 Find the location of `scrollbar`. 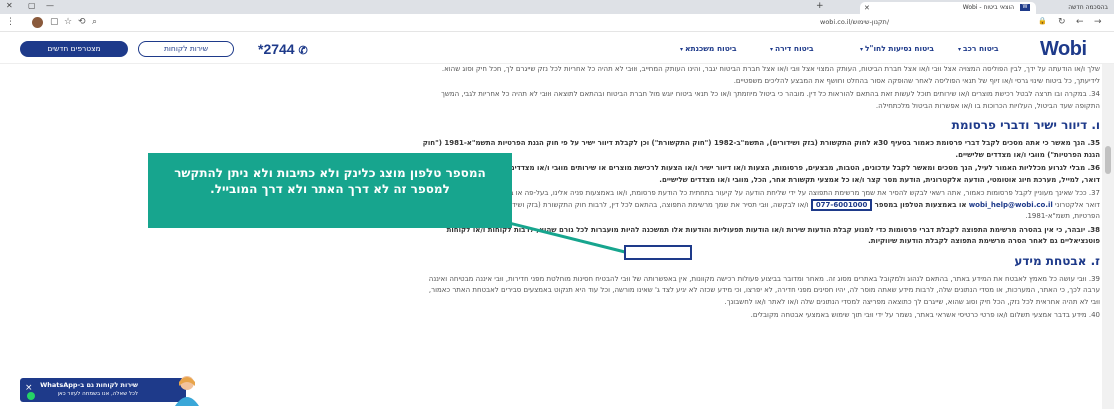

scrollbar is located at coordinates (1108, 236).